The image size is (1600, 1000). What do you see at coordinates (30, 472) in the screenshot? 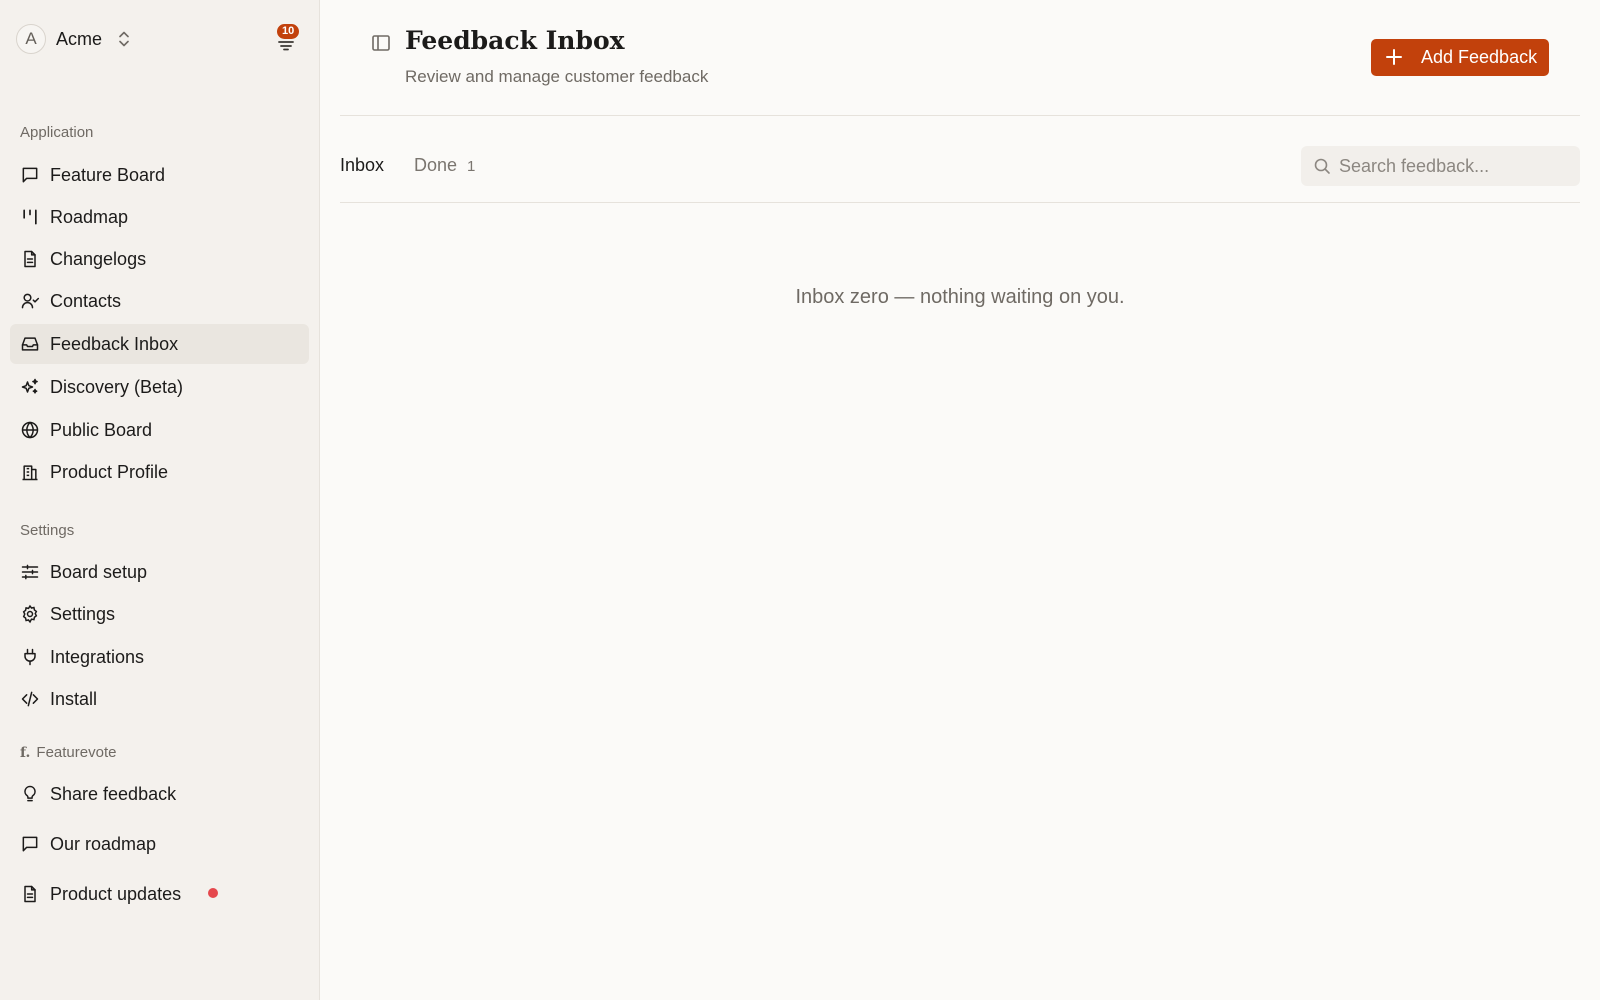
I see `building-icon` at bounding box center [30, 472].